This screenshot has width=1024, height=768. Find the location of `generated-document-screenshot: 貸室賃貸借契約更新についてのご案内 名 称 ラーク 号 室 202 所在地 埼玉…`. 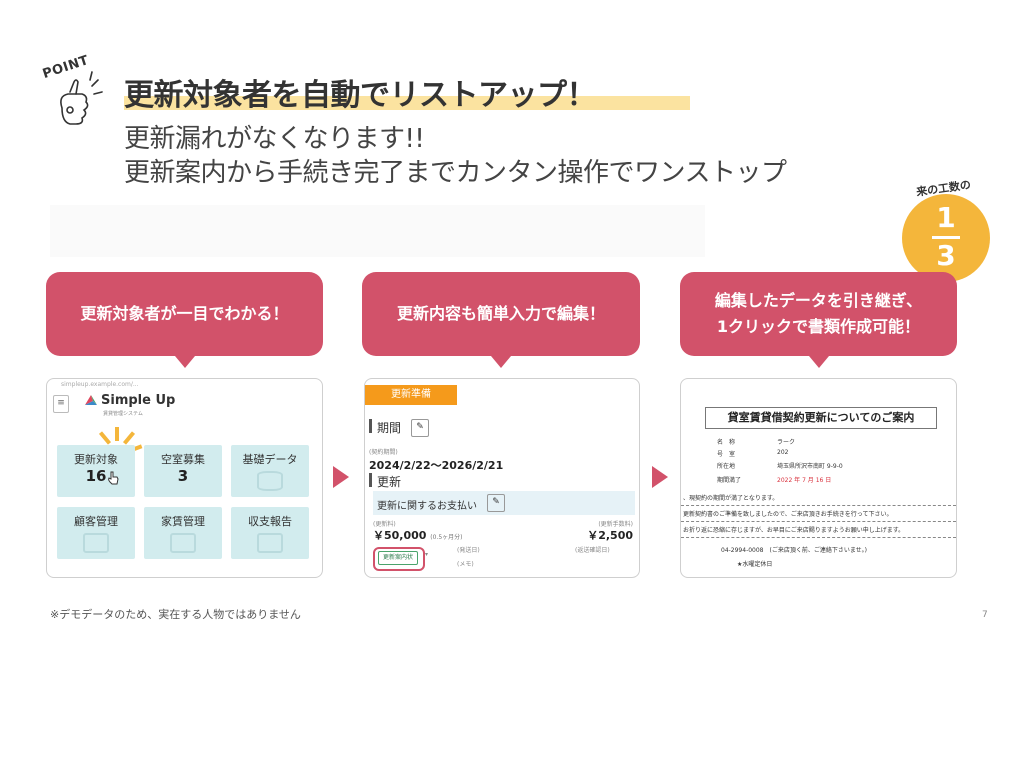

generated-document-screenshot: 貸室賃貸借契約更新についてのご案内 名 称 ラーク 号 室 202 所在地 埼玉… is located at coordinates (818, 478).